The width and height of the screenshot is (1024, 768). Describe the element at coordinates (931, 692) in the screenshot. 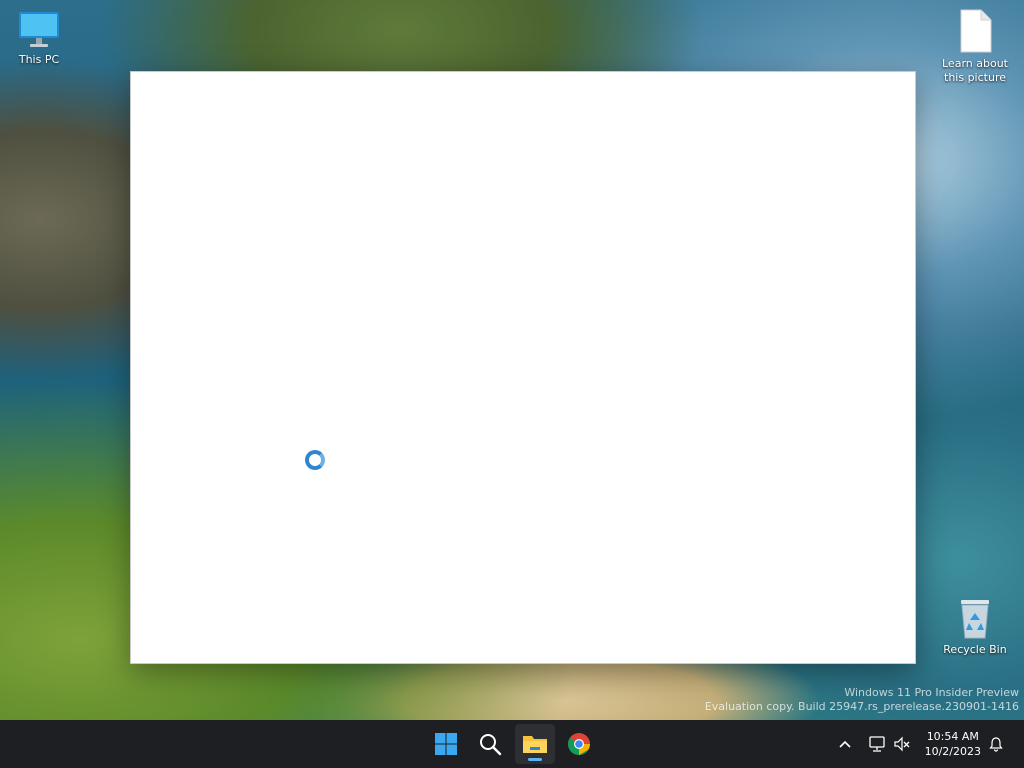

I see `watermark-line-1: Windows 11 Pro Insider Preview` at that location.